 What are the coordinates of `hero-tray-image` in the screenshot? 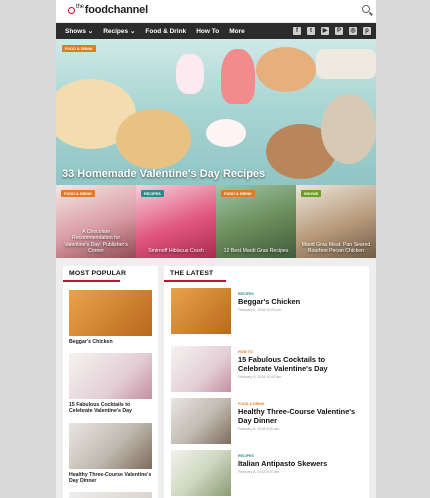 It's located at (346, 64).